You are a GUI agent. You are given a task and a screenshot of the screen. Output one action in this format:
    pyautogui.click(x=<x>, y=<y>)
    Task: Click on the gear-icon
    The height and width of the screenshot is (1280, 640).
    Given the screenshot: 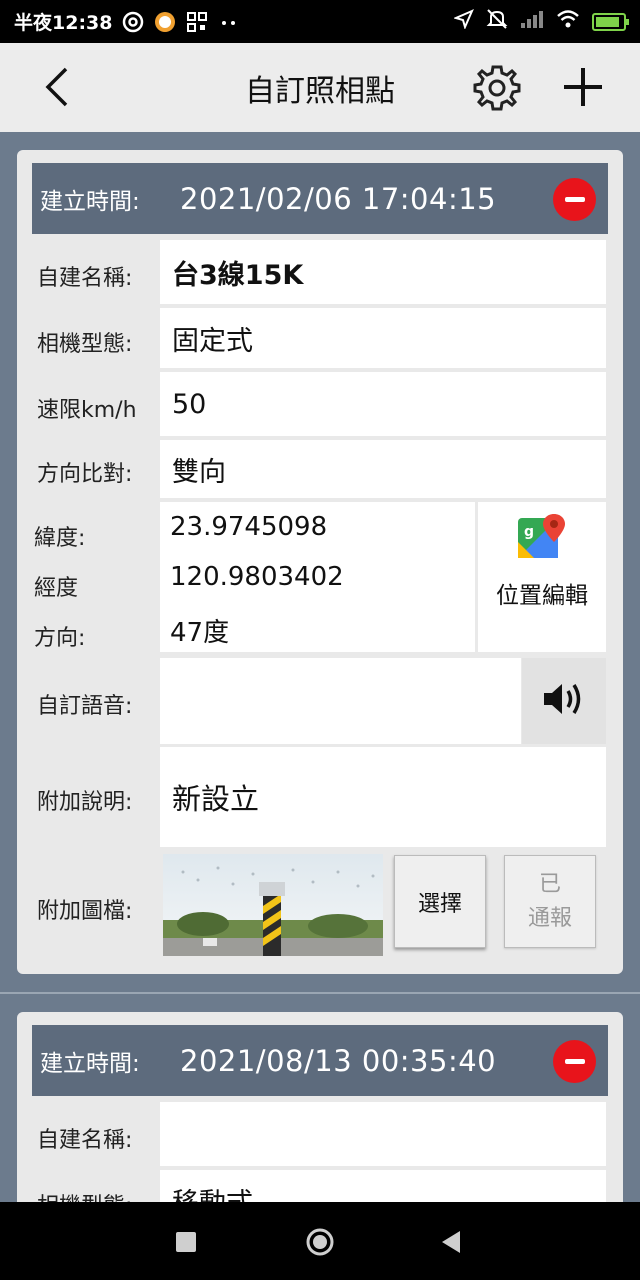 What is the action you would take?
    pyautogui.click(x=497, y=88)
    